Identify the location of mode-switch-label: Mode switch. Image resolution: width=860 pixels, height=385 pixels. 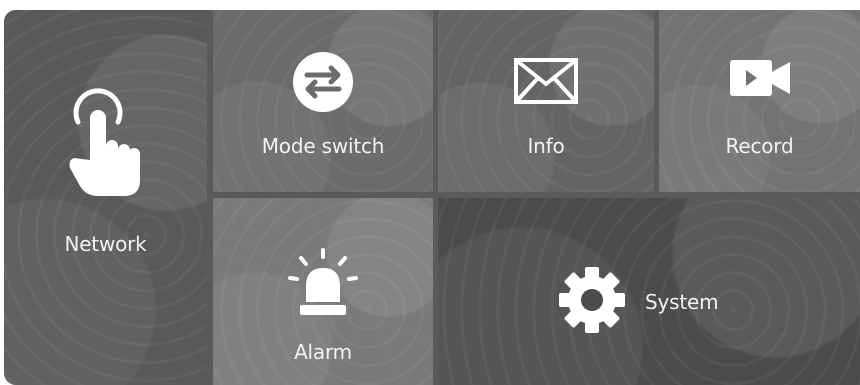
(323, 146).